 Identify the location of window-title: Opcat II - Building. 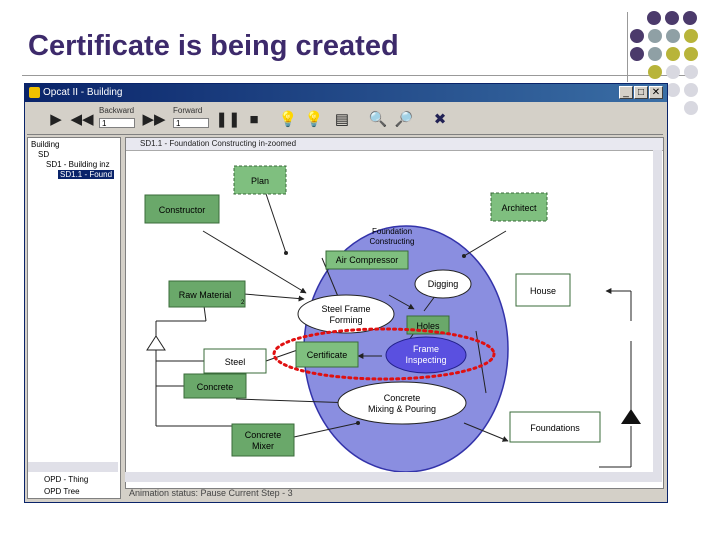
(83, 92).